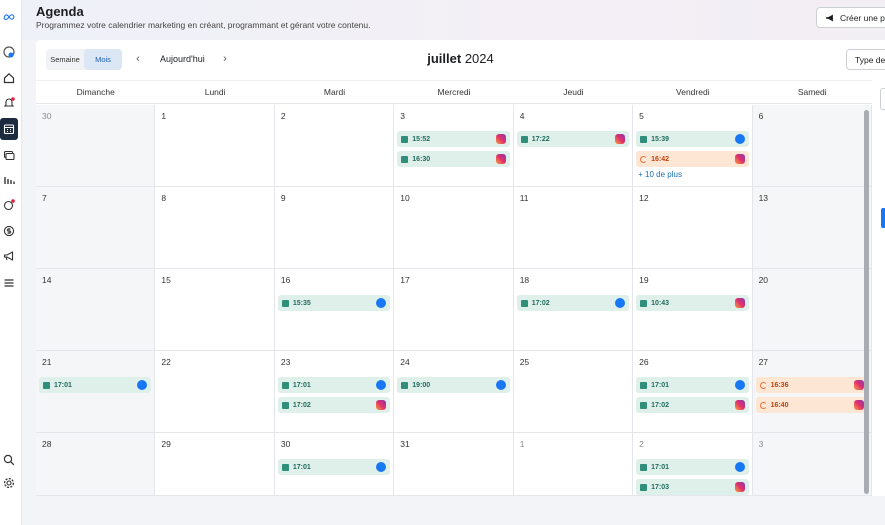  I want to click on post-time: 17:02, so click(660, 405).